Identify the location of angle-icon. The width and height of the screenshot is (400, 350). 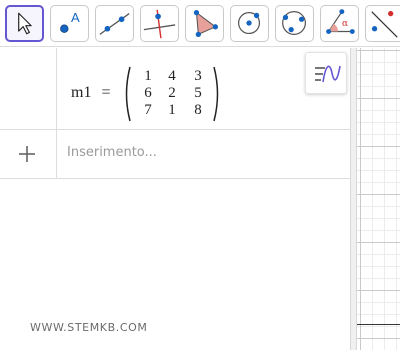
(340, 21).